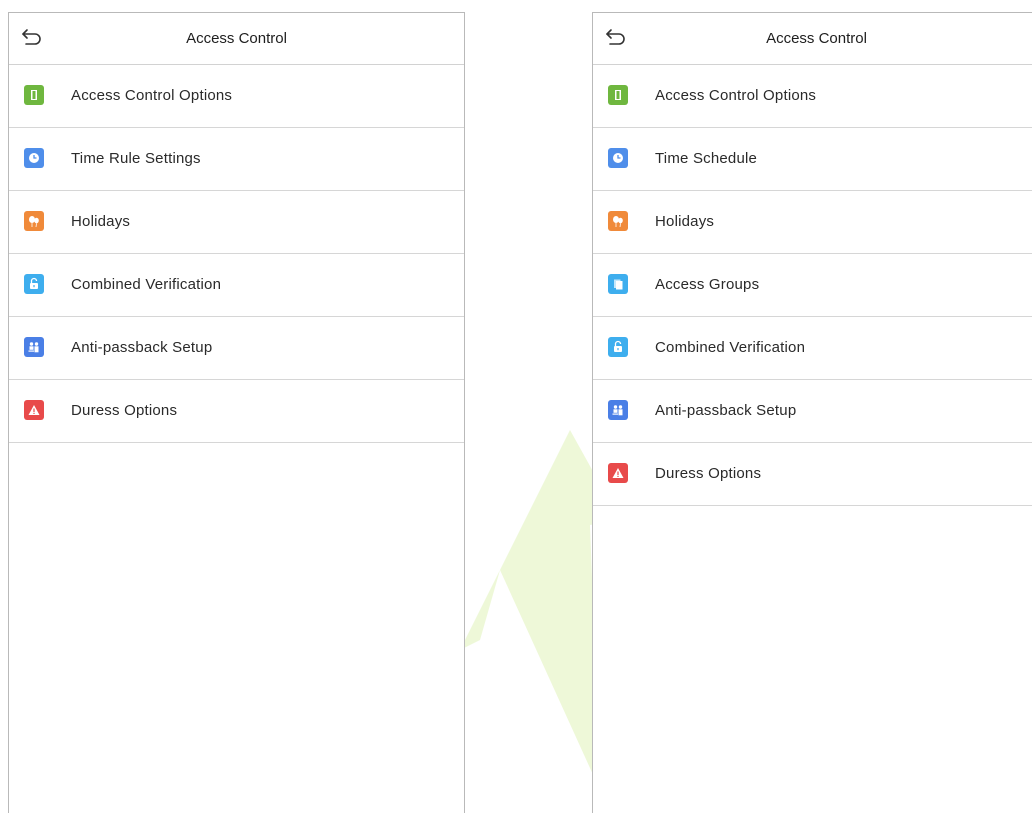 This screenshot has height=813, width=1032. Describe the element at coordinates (618, 284) in the screenshot. I see `group-doc-icon` at that location.